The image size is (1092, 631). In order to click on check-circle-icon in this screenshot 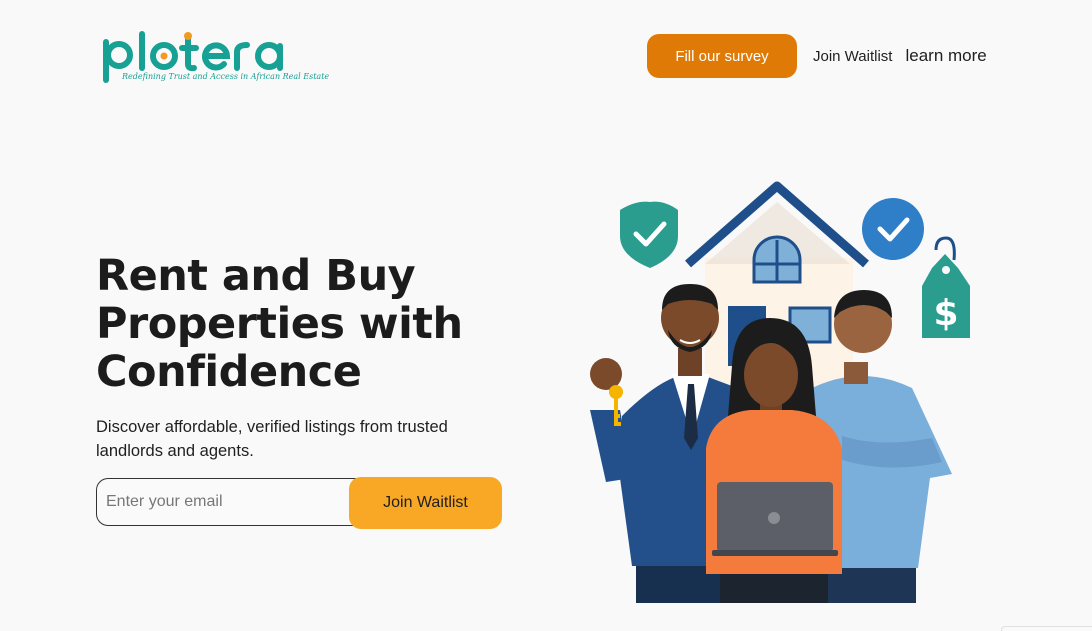, I will do `click(893, 229)`.